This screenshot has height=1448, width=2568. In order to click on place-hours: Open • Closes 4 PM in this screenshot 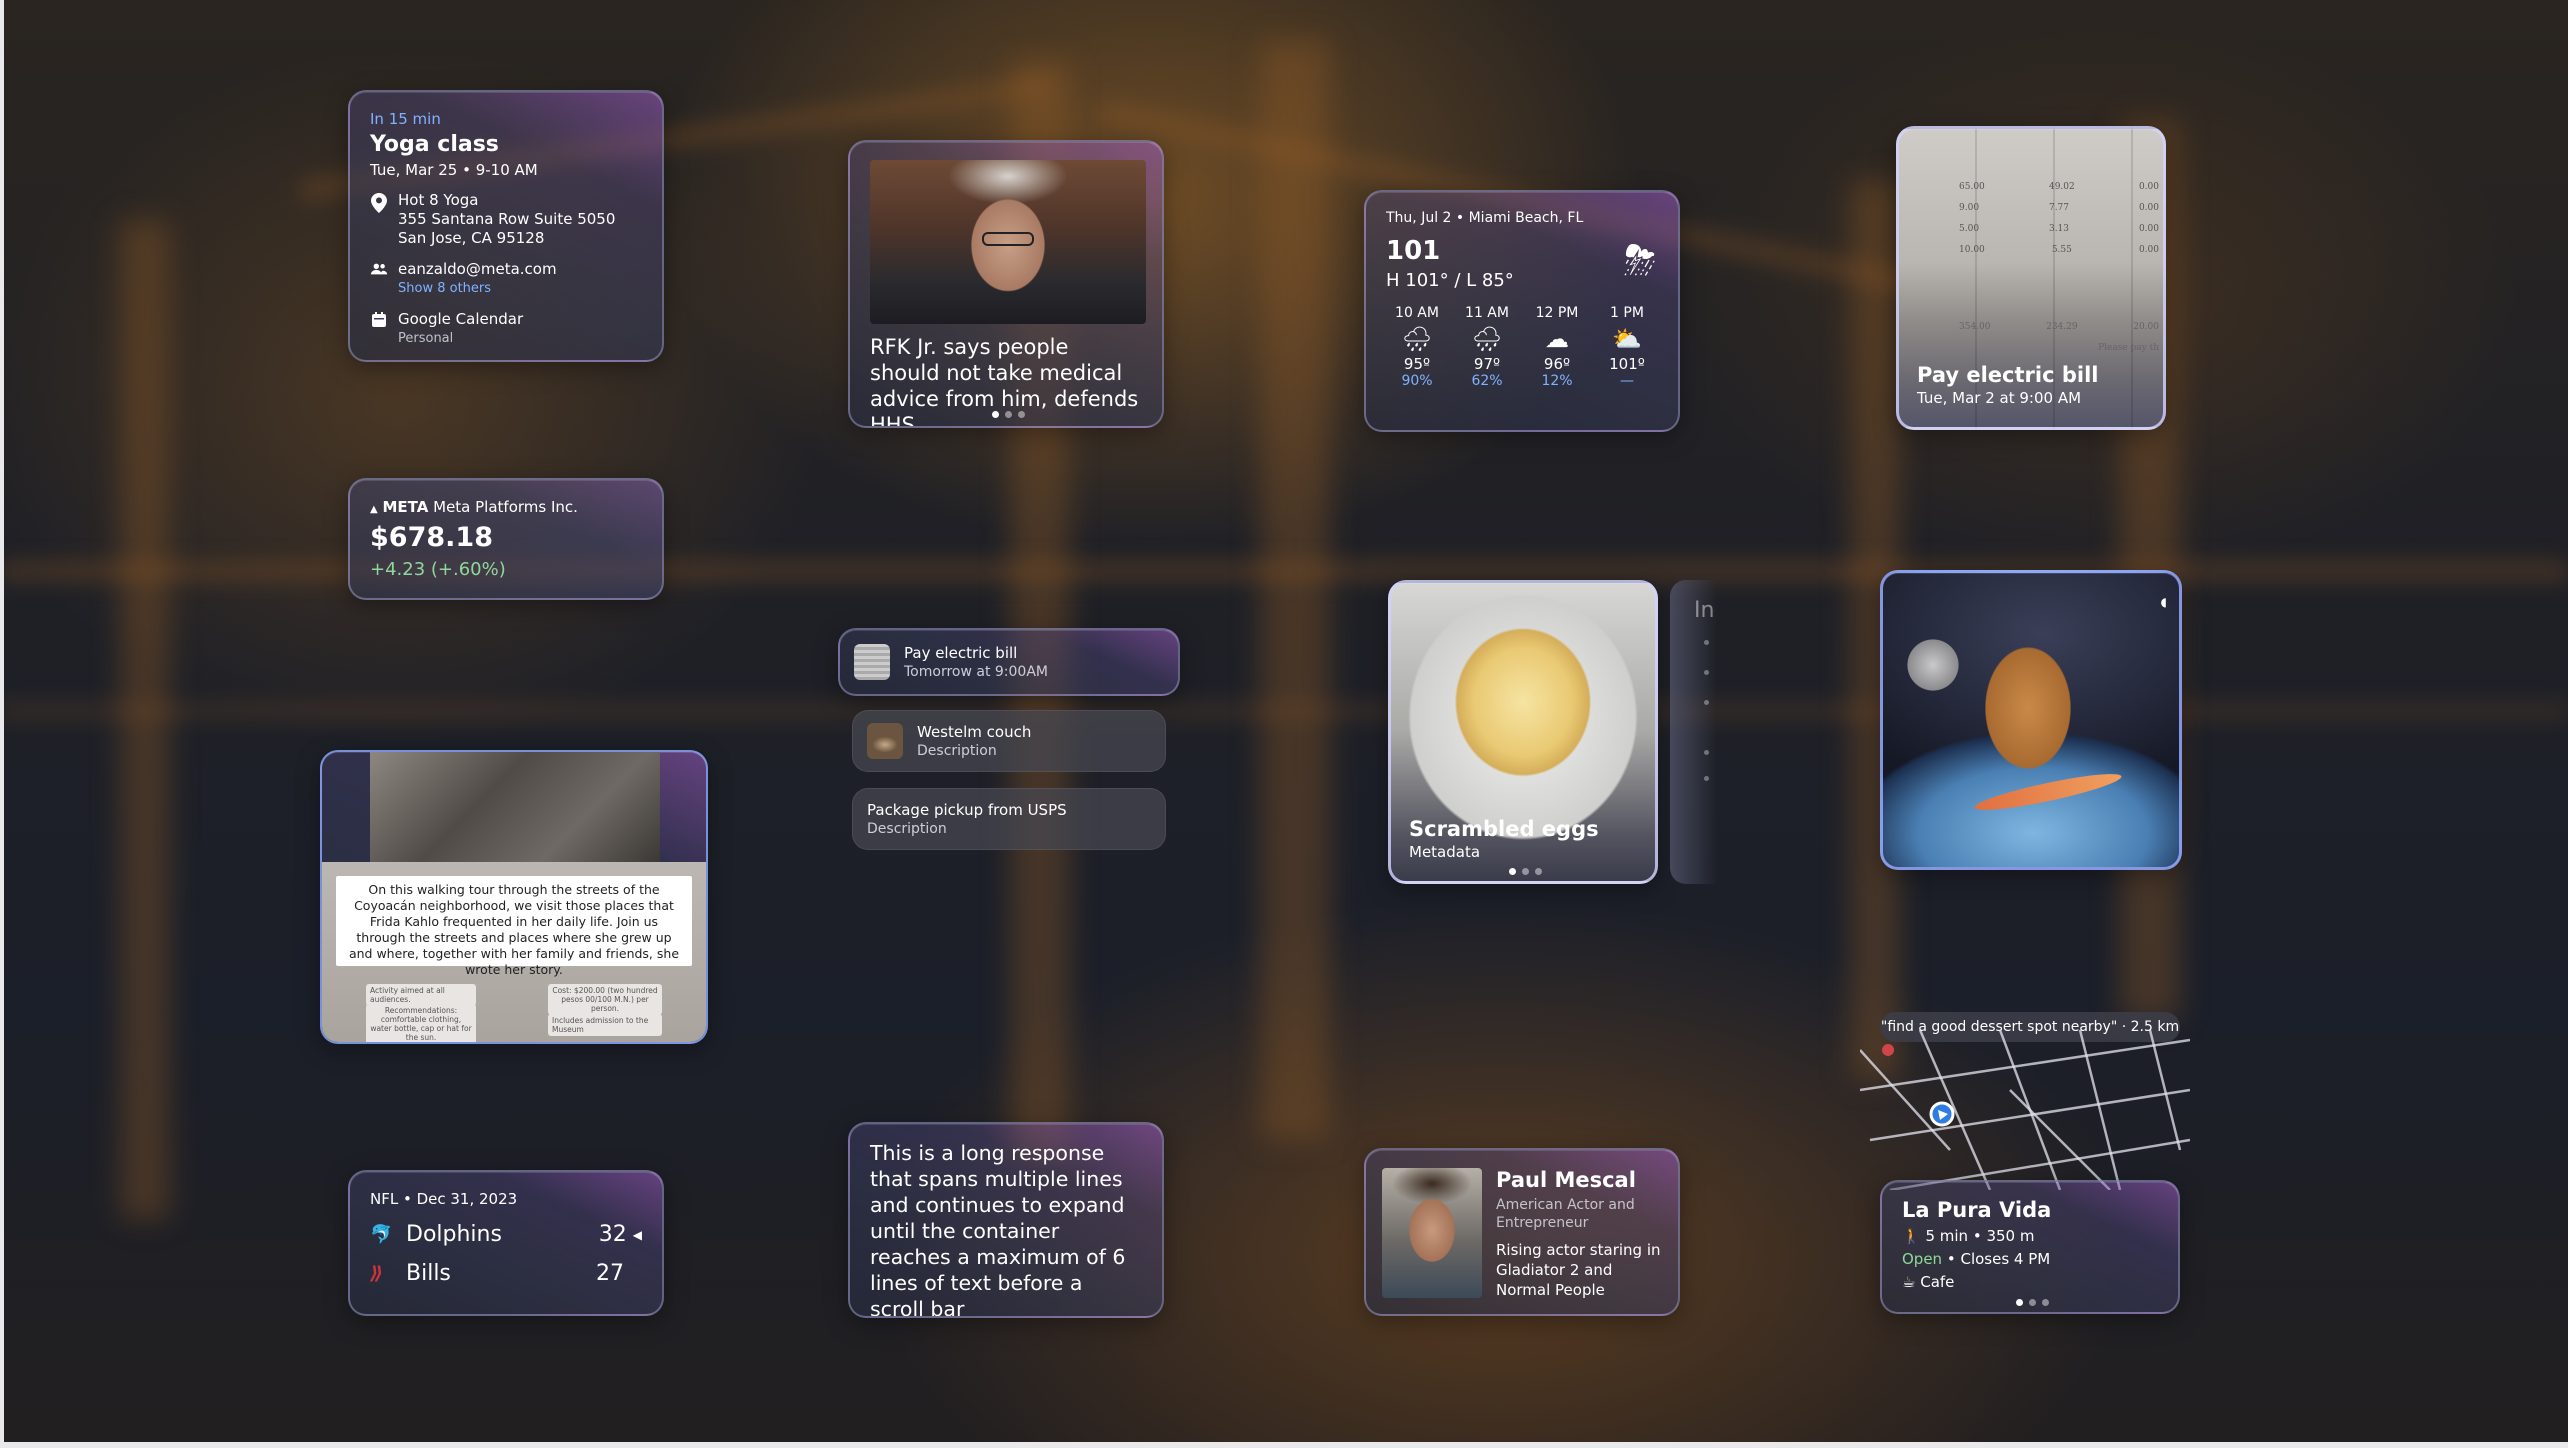, I will do `click(2030, 1259)`.